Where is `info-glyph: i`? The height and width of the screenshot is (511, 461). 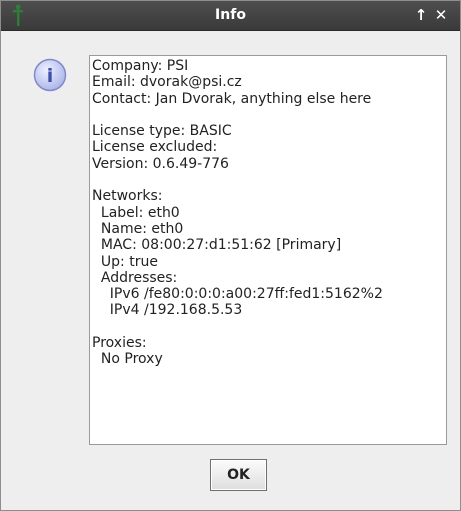 info-glyph: i is located at coordinates (50, 76).